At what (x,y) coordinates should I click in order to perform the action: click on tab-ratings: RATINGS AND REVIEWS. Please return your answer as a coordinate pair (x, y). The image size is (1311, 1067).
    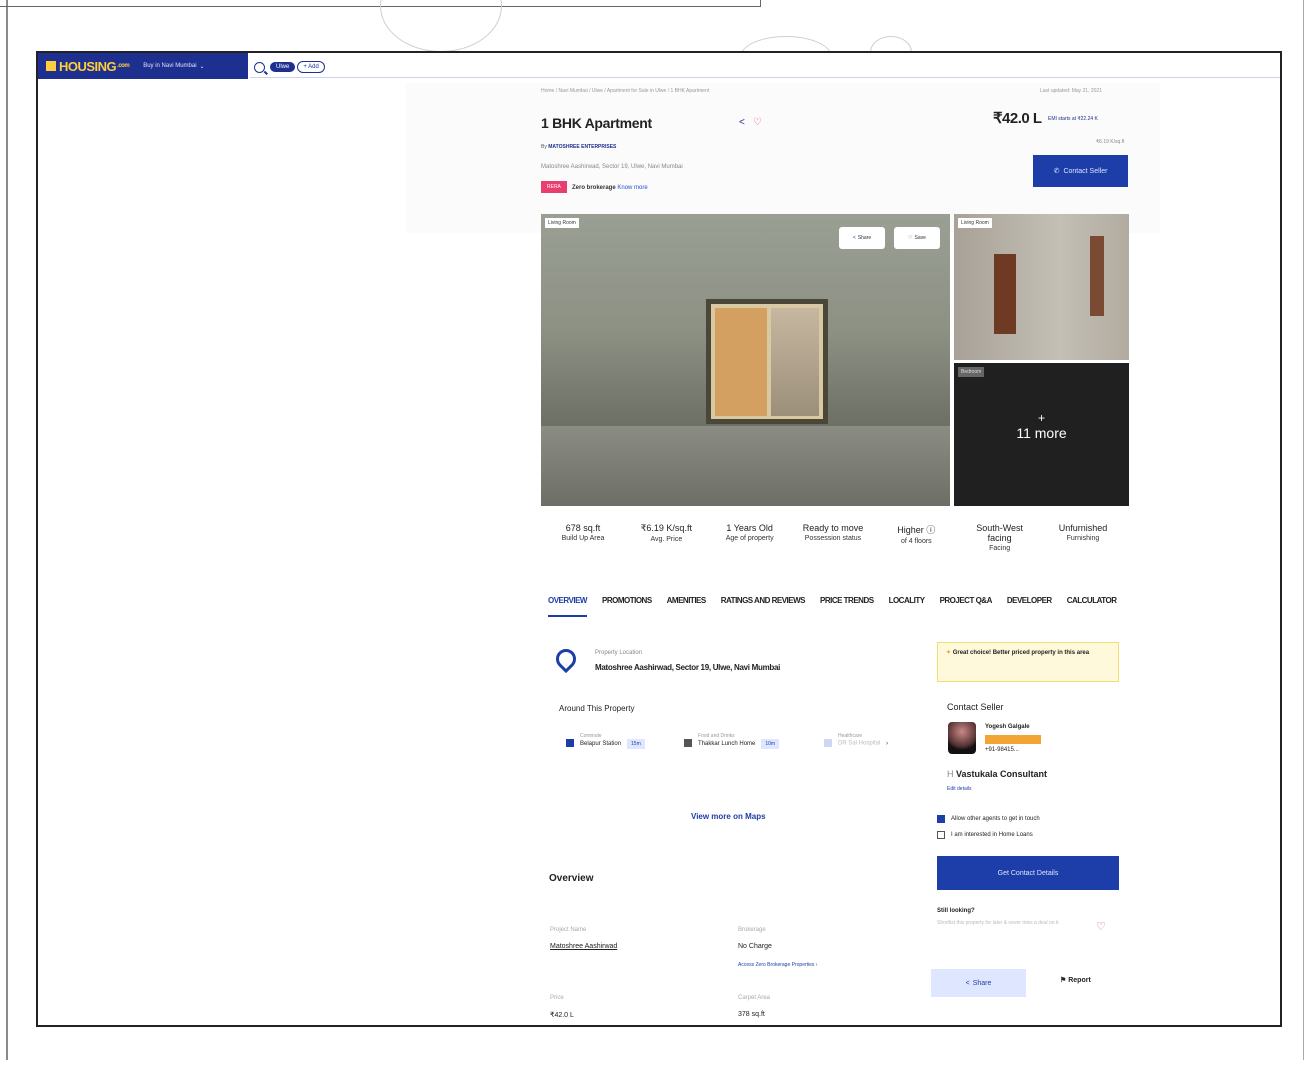
    Looking at the image, I should click on (763, 606).